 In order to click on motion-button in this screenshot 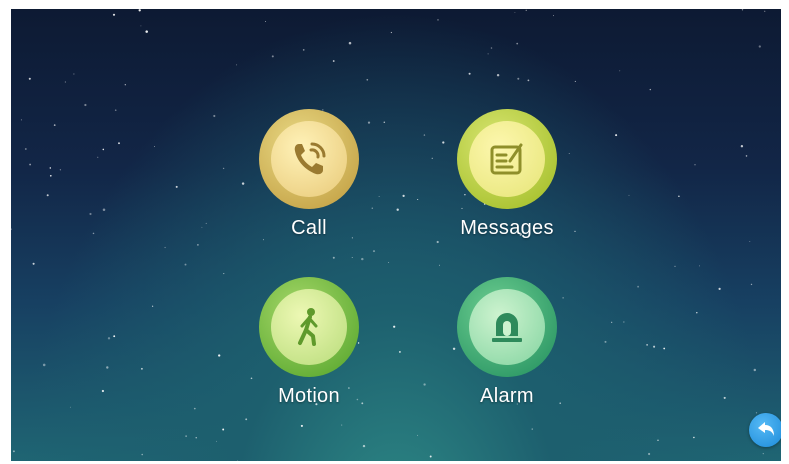, I will do `click(309, 327)`.